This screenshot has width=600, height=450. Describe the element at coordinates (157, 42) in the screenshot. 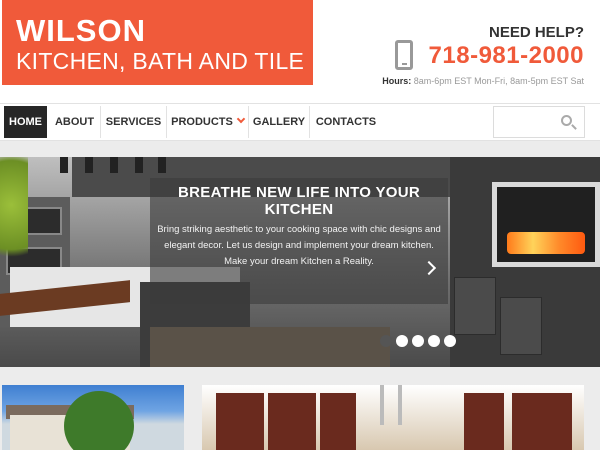

I see `site-logo: WILSON KITCHEN, BATH AND TILE` at that location.